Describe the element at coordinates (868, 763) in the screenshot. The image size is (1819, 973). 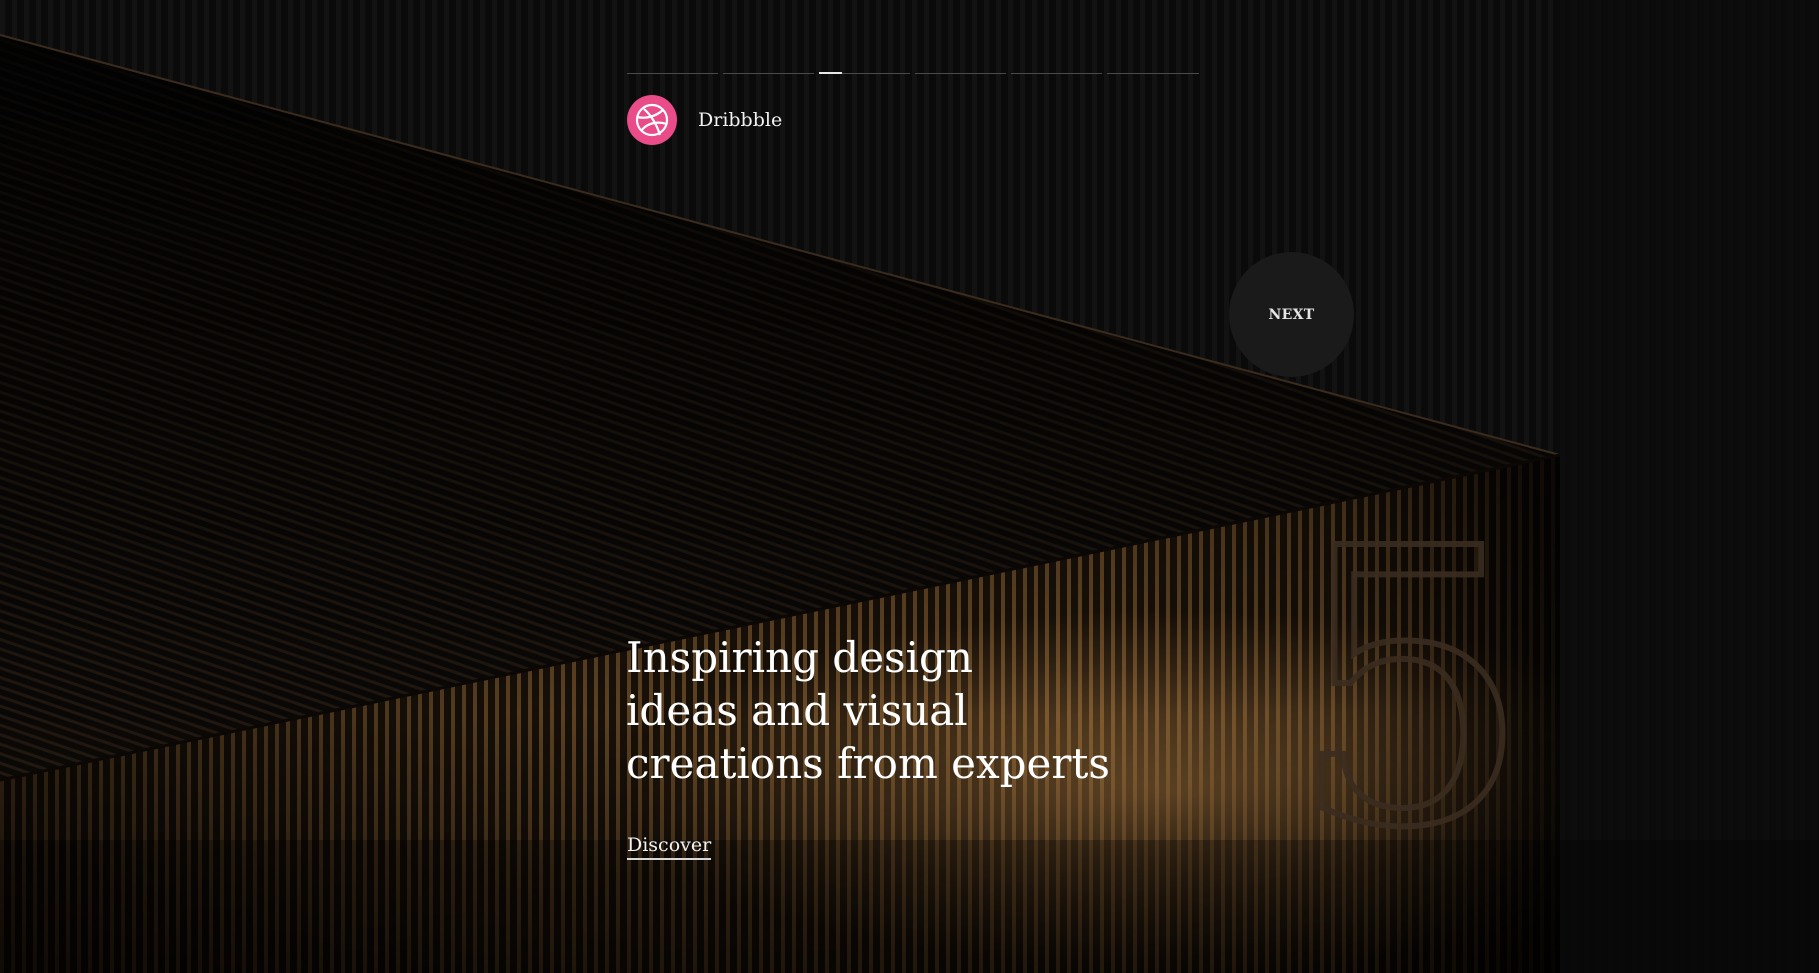
I see `headline-line: creations from experts` at that location.